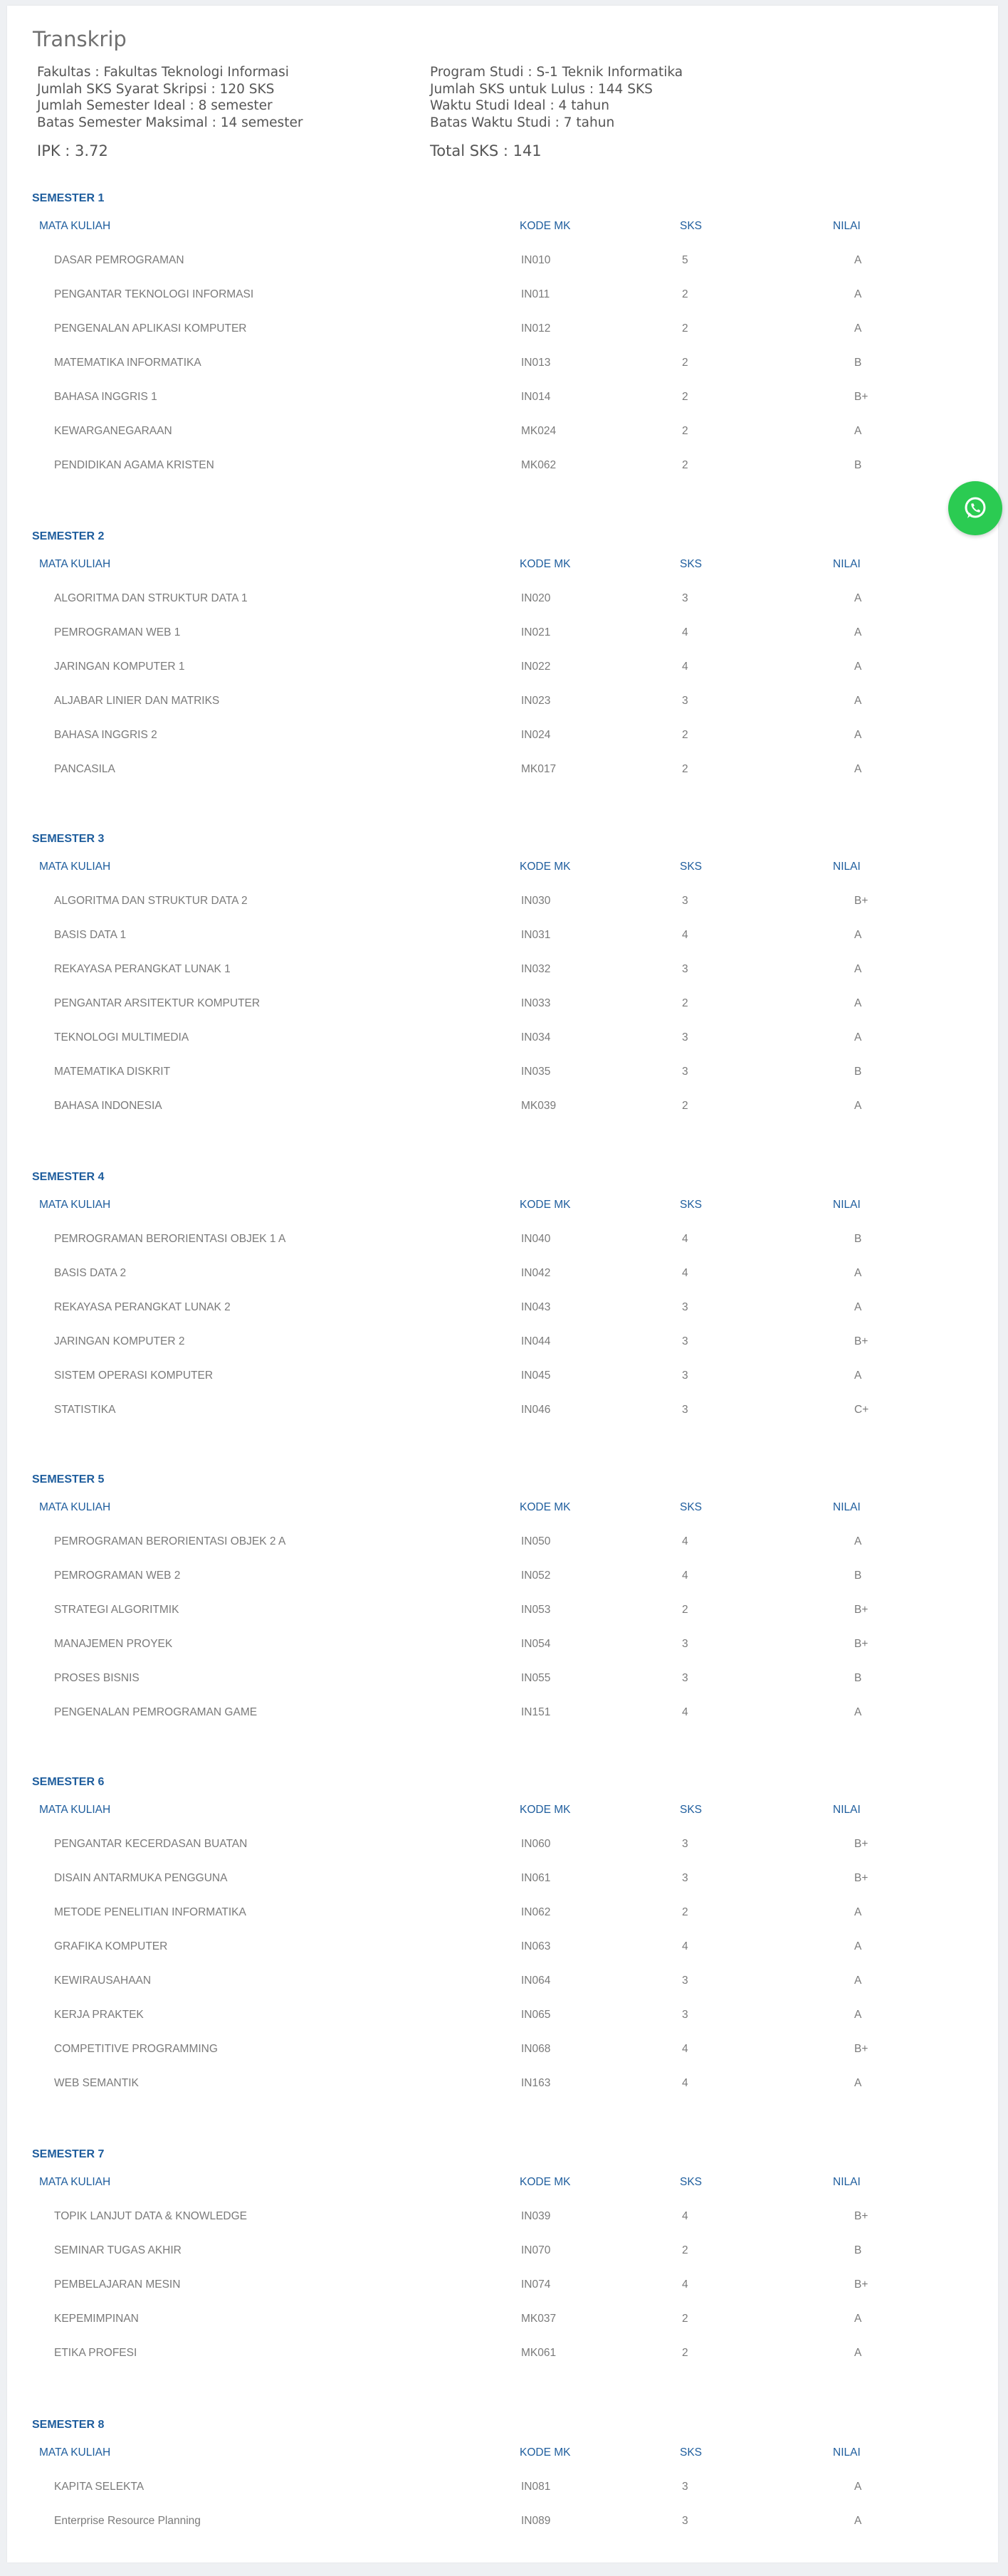  What do you see at coordinates (502, 1982) in the screenshot?
I see `table-row: KEWIRAUSAHAAN IN064 3 A` at bounding box center [502, 1982].